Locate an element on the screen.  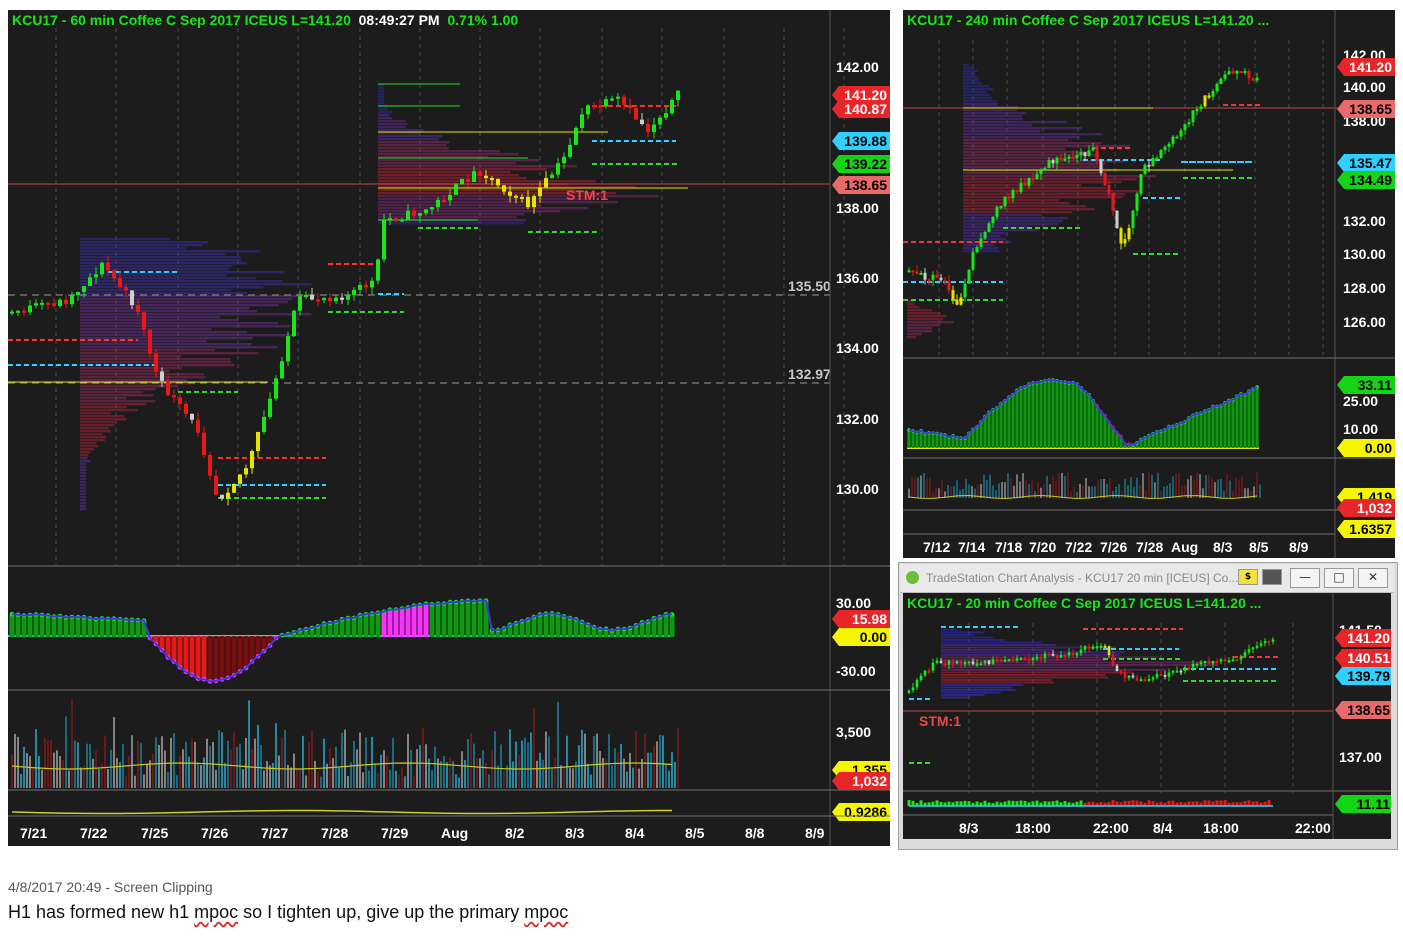
price-badge: 139.22 is located at coordinates (865, 164).